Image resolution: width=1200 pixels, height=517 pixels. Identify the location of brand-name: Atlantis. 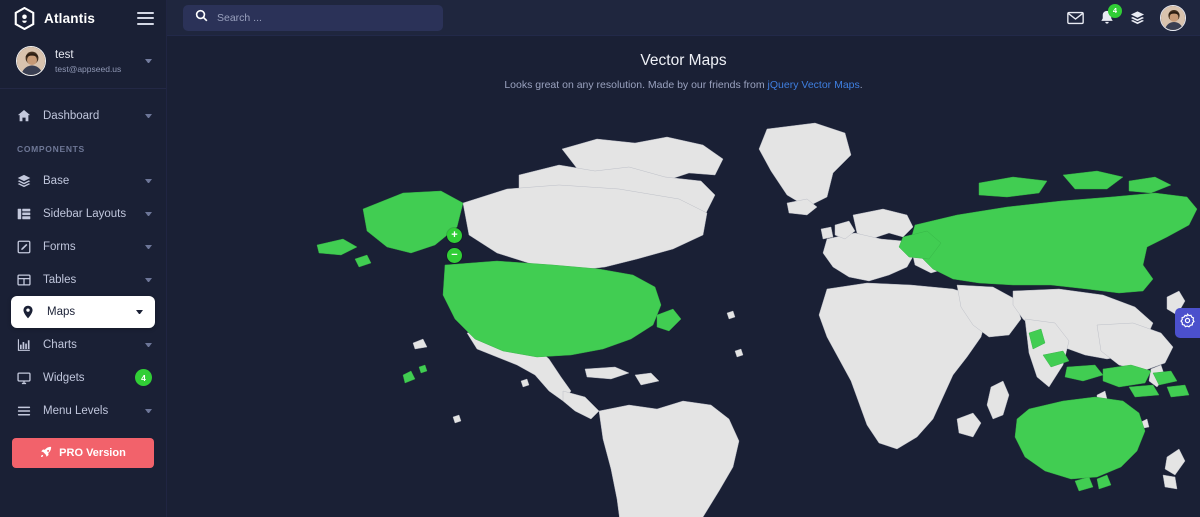
(70, 18).